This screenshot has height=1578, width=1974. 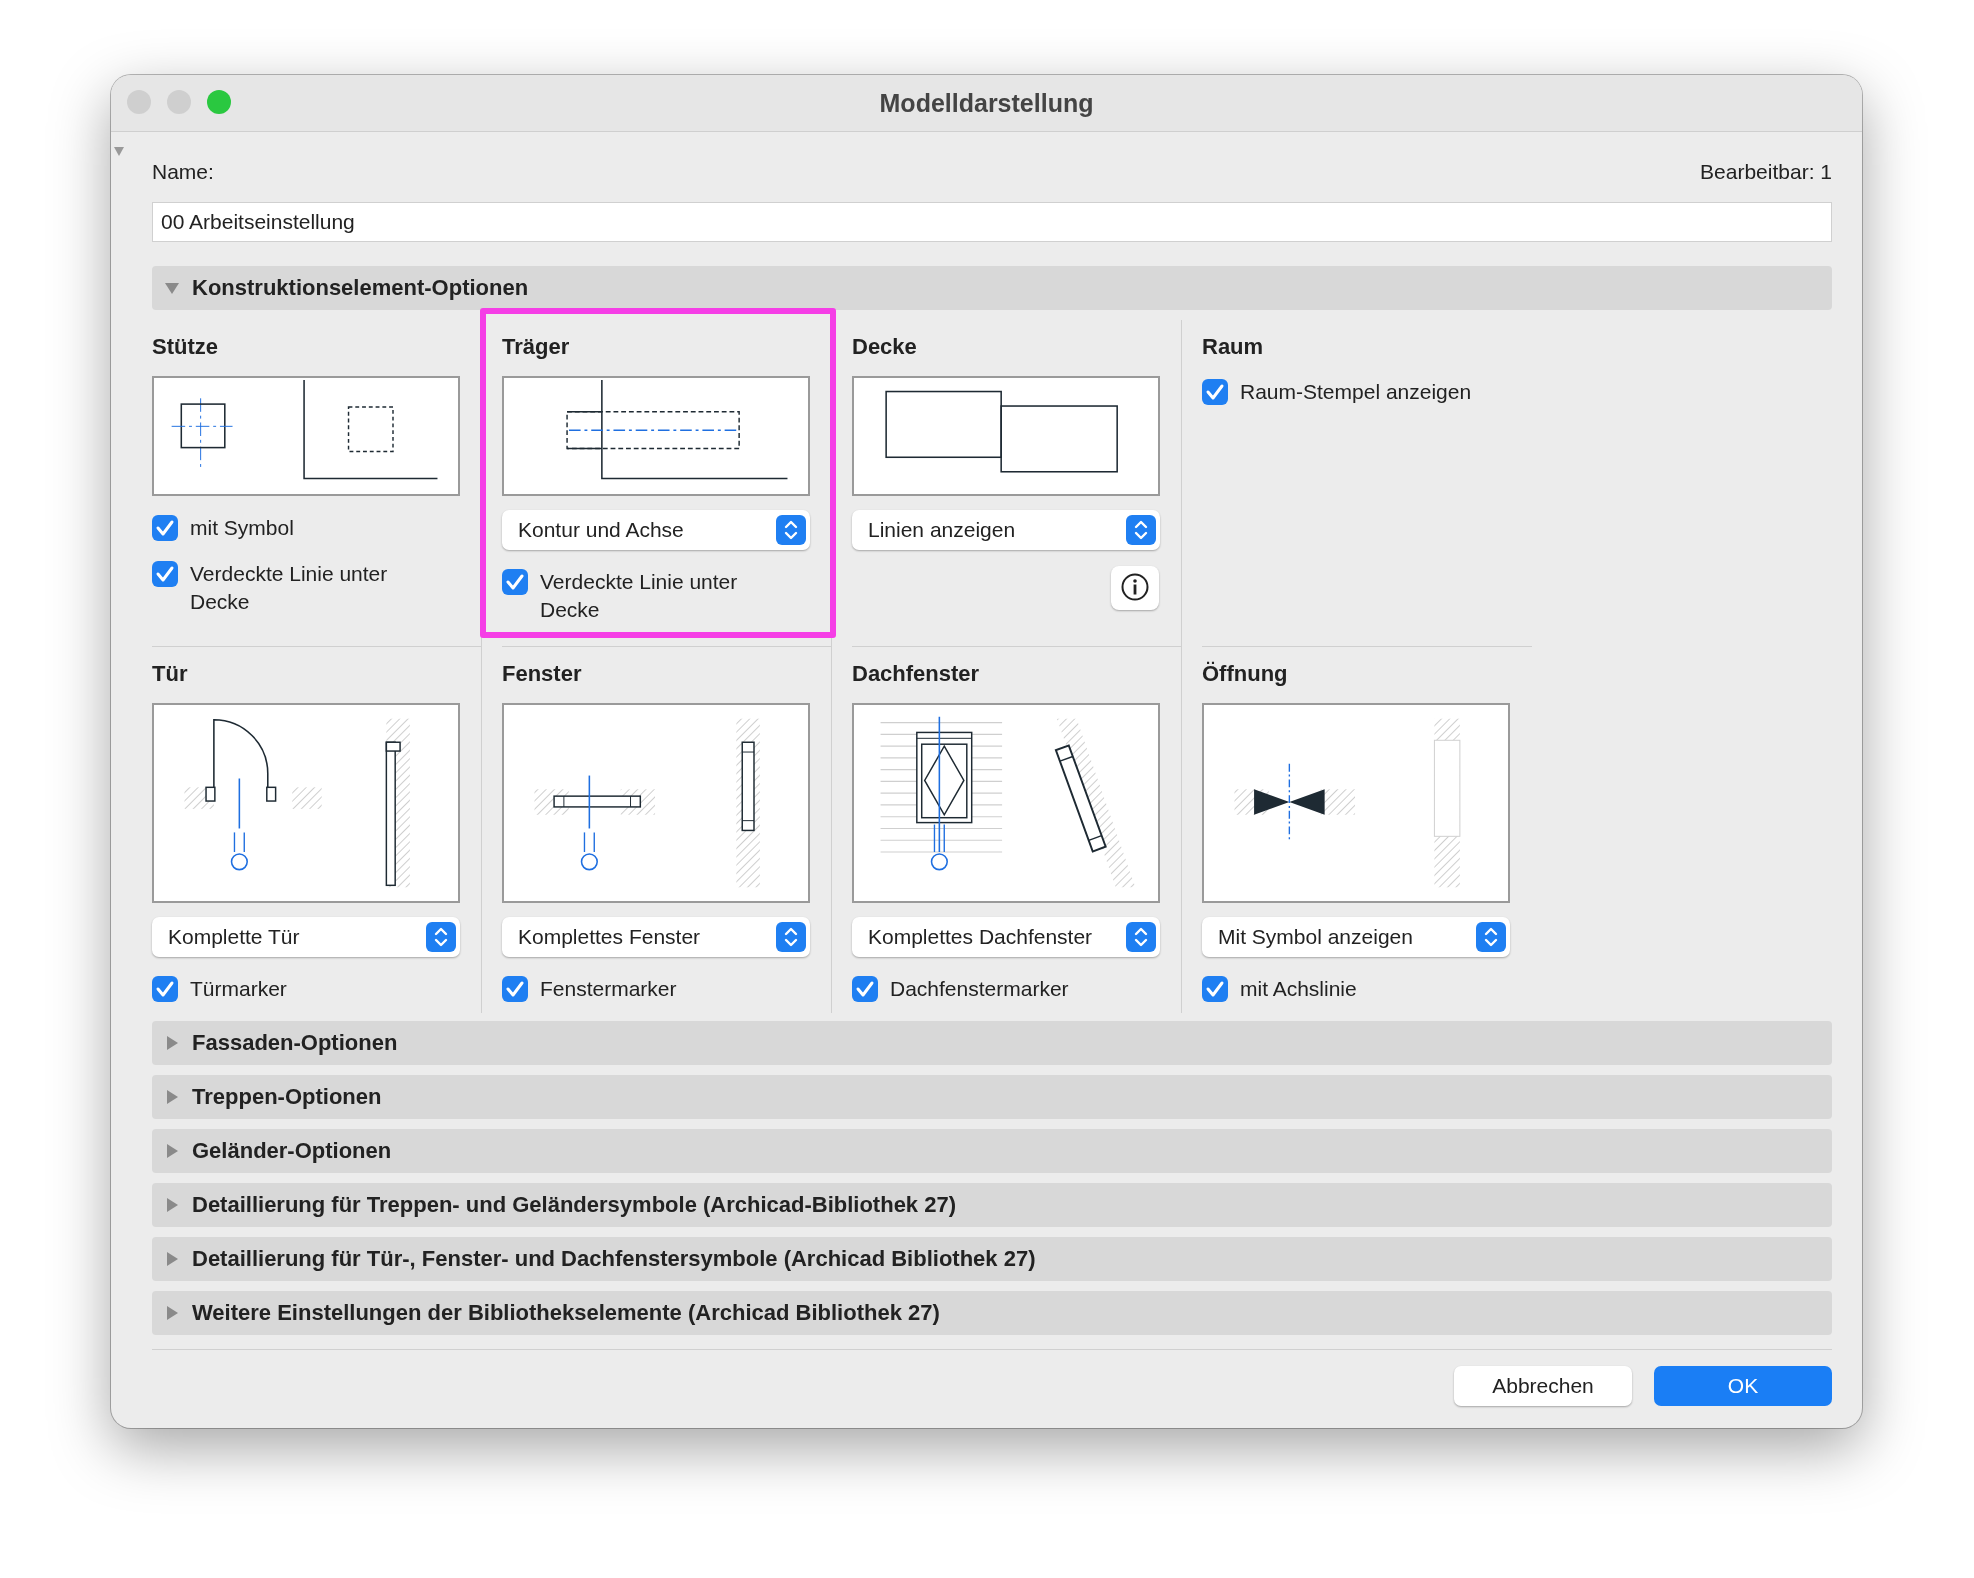 I want to click on checkbox-label: Raum-Stempel anzeigen, so click(x=1356, y=392).